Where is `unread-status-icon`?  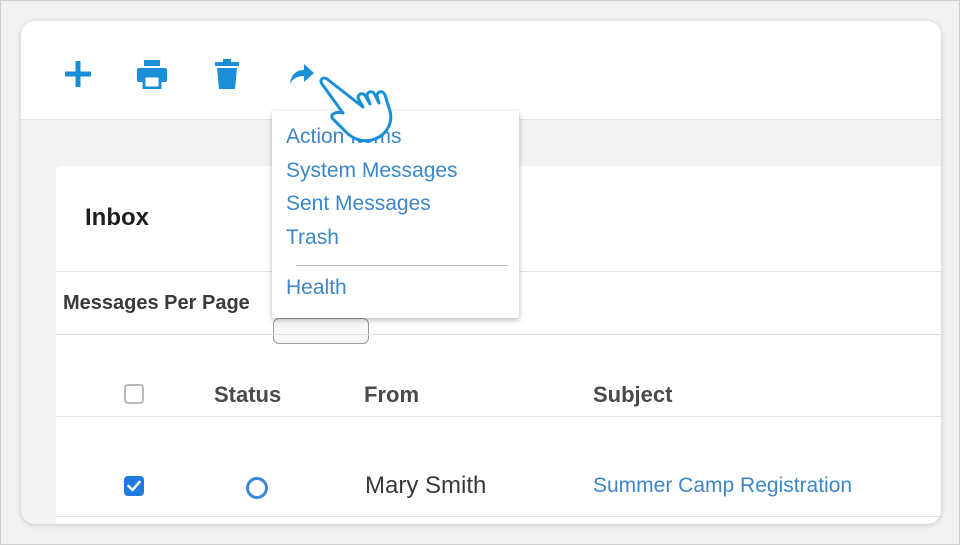
unread-status-icon is located at coordinates (257, 488).